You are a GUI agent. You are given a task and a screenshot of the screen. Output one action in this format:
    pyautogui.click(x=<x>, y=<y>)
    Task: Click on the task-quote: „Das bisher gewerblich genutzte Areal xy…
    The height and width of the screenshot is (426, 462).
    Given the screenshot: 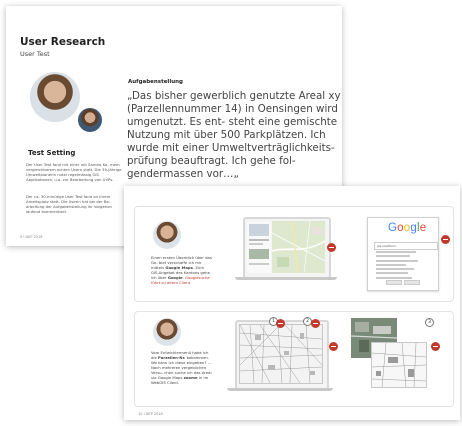 What is the action you would take?
    pyautogui.click(x=234, y=135)
    